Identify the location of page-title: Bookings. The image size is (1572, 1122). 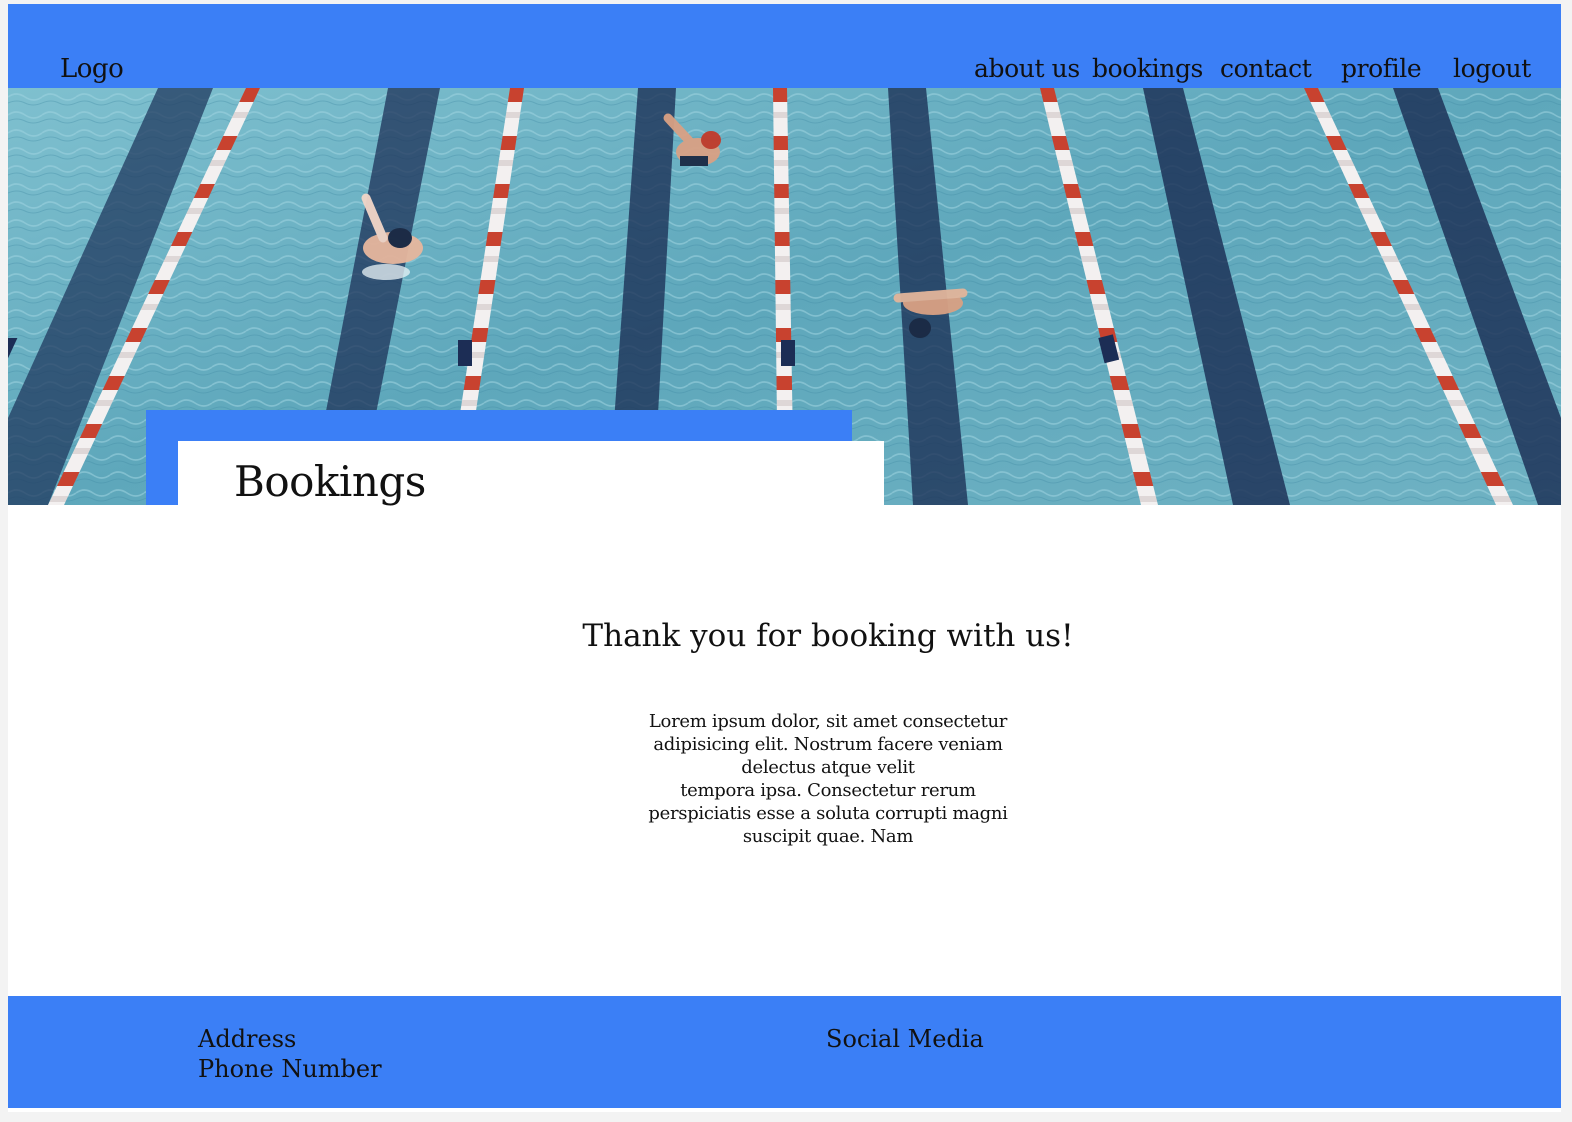
(330, 481).